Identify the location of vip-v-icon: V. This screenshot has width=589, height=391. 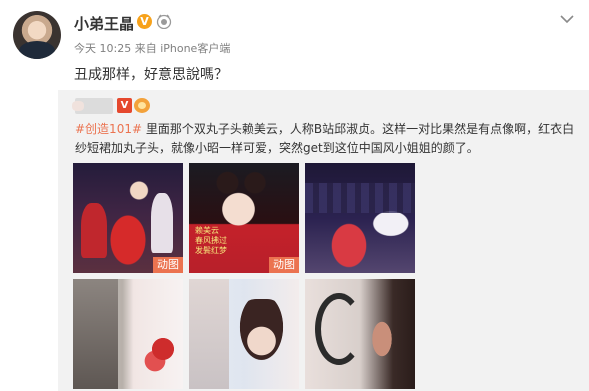
(144, 21).